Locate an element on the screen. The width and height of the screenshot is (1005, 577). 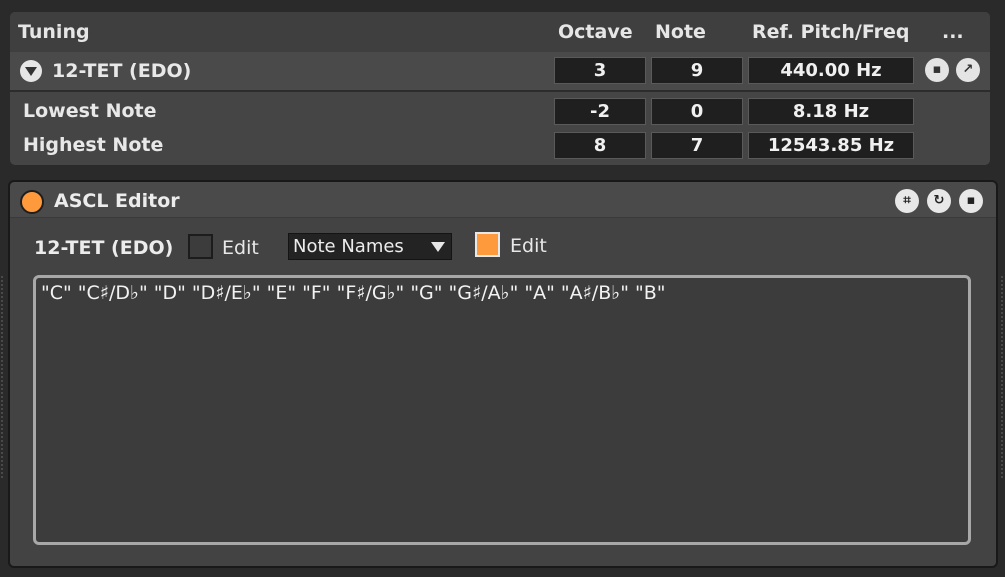
octave-field: 3 is located at coordinates (600, 70).